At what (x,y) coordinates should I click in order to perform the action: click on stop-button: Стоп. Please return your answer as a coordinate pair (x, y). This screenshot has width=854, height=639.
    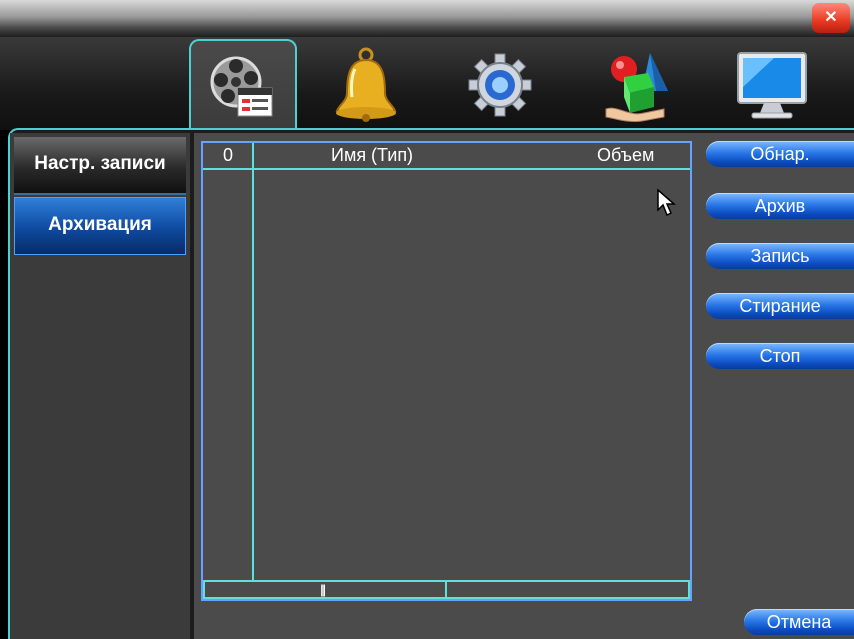
    Looking at the image, I should click on (780, 356).